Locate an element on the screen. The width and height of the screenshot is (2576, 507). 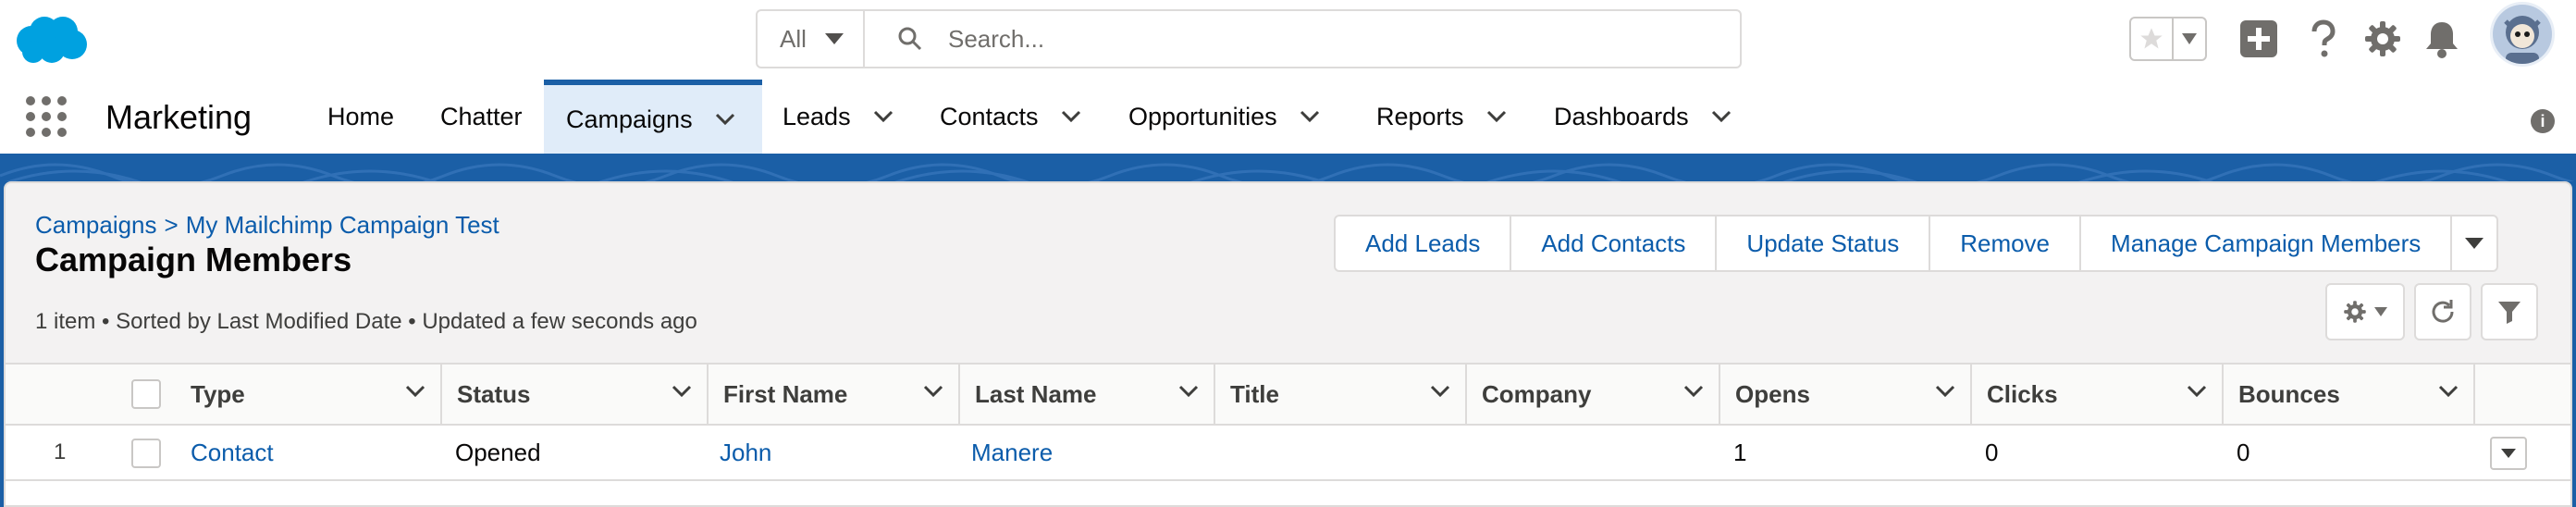
type-cell-link: Contact is located at coordinates (232, 452).